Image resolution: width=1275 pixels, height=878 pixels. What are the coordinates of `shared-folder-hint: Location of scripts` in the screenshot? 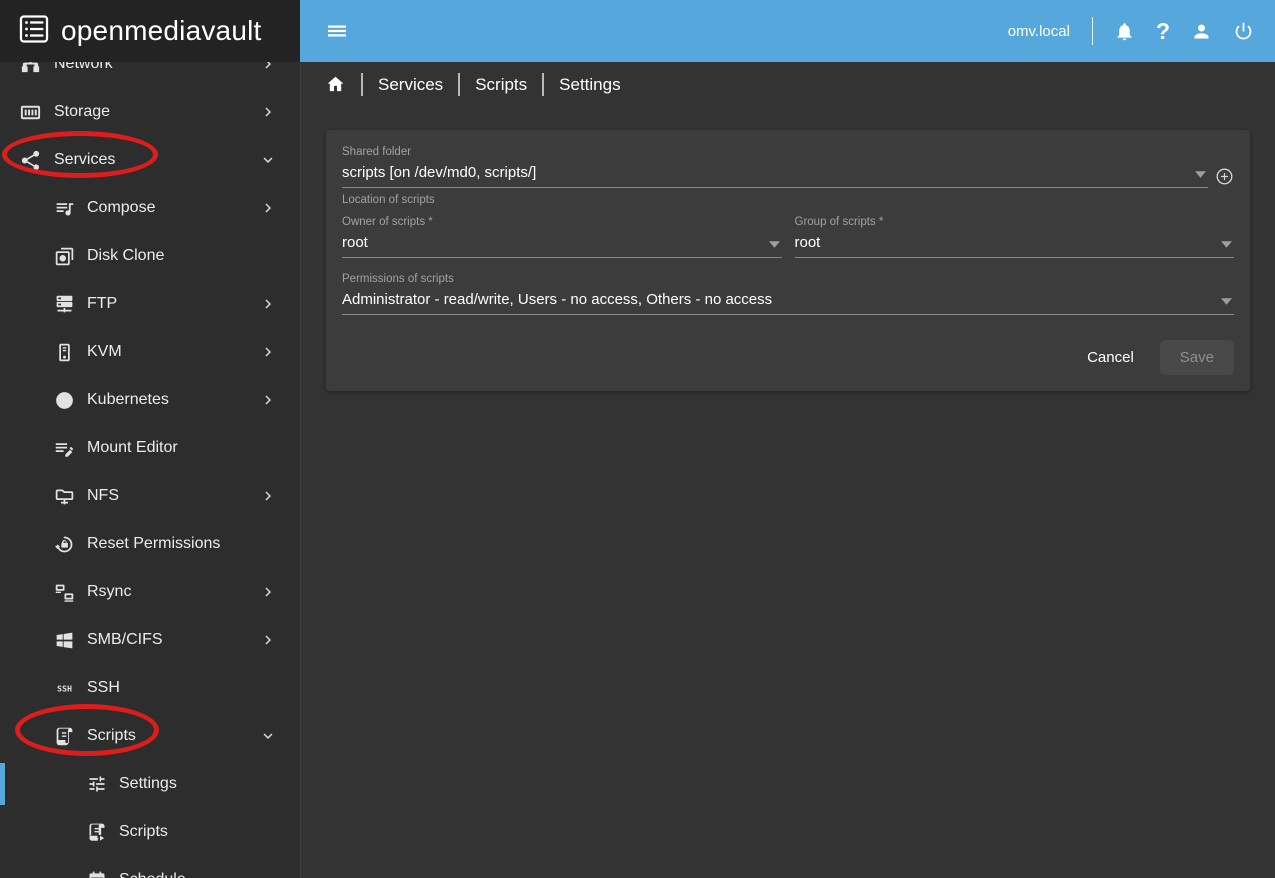 It's located at (388, 200).